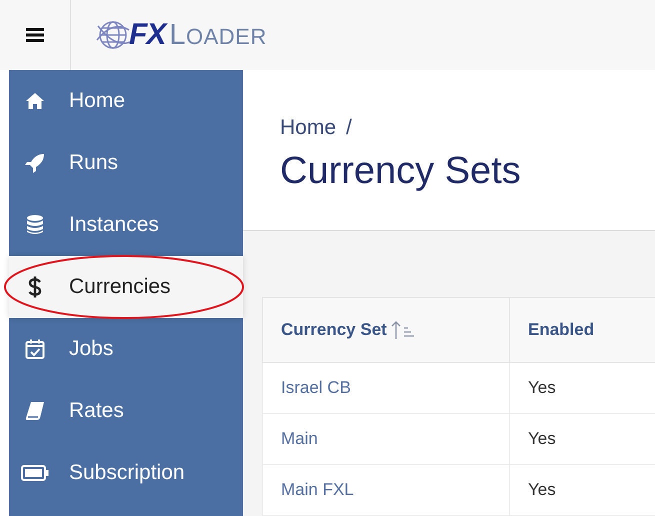  Describe the element at coordinates (35, 101) in the screenshot. I see `home-icon` at that location.